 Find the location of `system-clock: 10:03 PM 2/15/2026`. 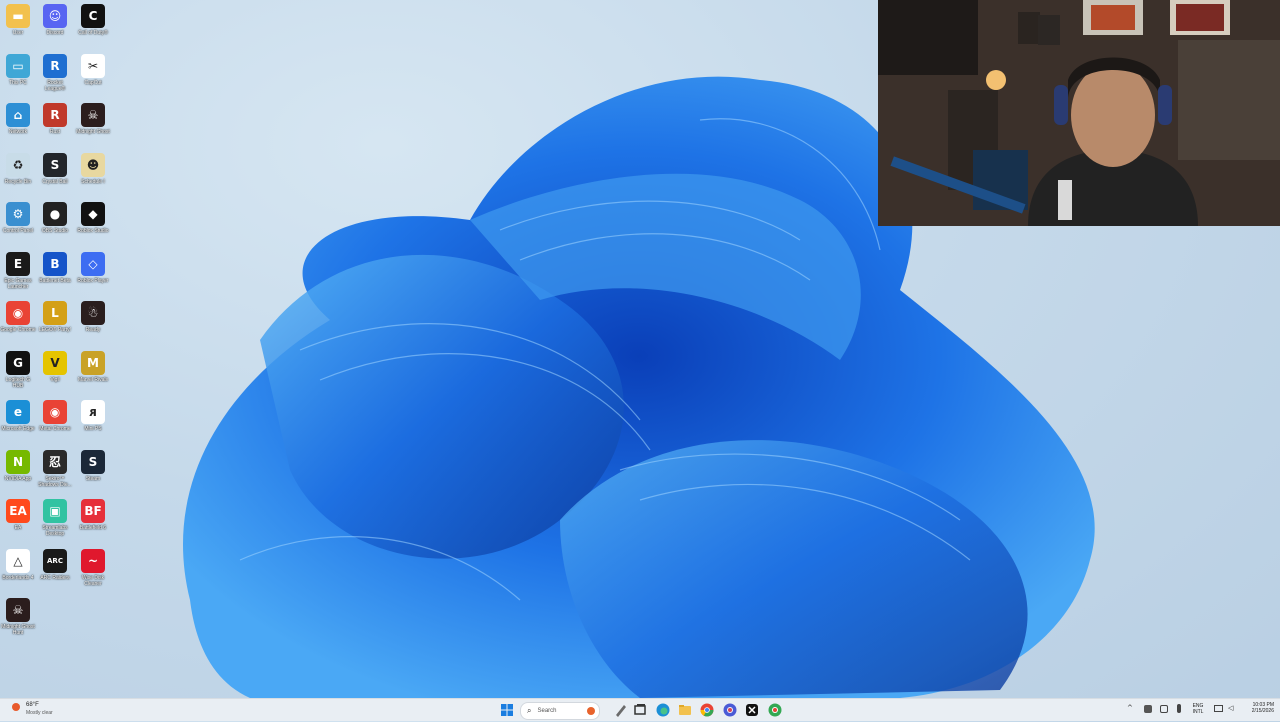

system-clock: 10:03 PM 2/15/2026 is located at coordinates (1255, 708).